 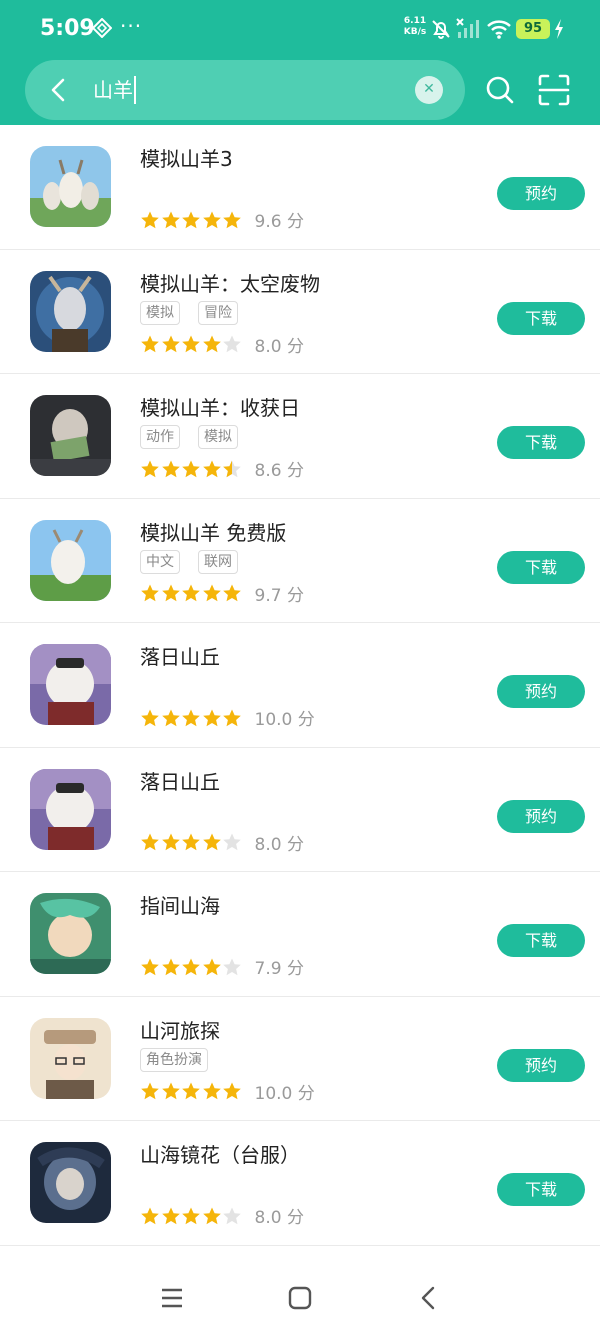 I want to click on clear-icon: ✕, so click(x=429, y=90).